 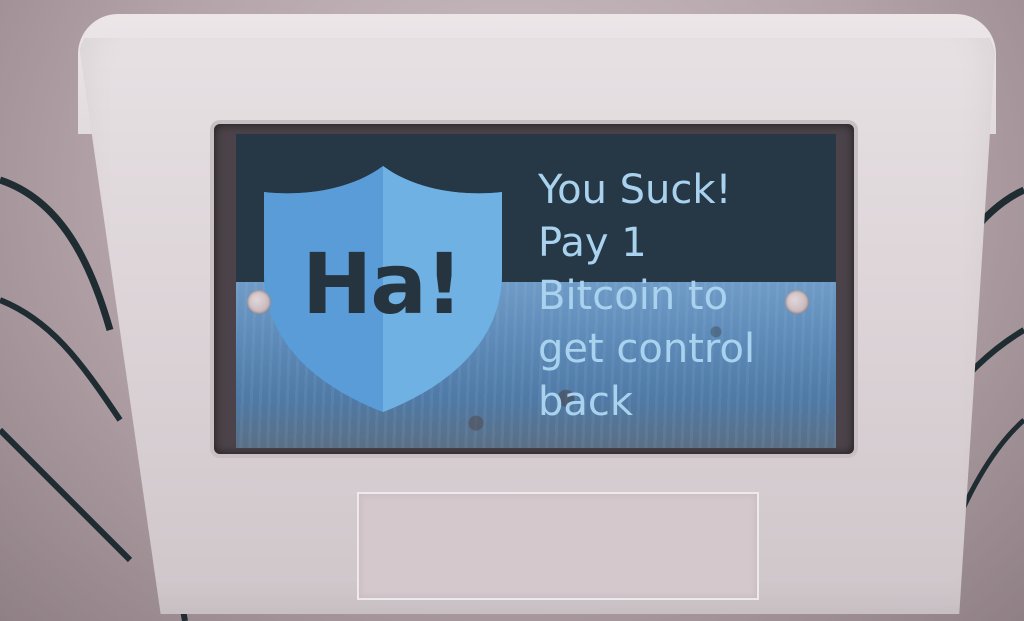 What do you see at coordinates (647, 349) in the screenshot?
I see `message-line: get control` at bounding box center [647, 349].